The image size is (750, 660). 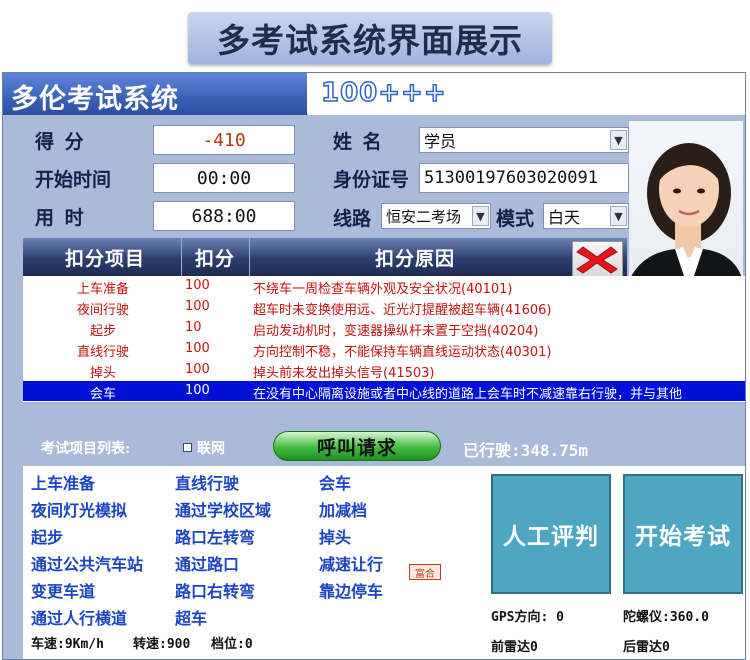 I want to click on exam-item: 通过路口, so click(x=207, y=563).